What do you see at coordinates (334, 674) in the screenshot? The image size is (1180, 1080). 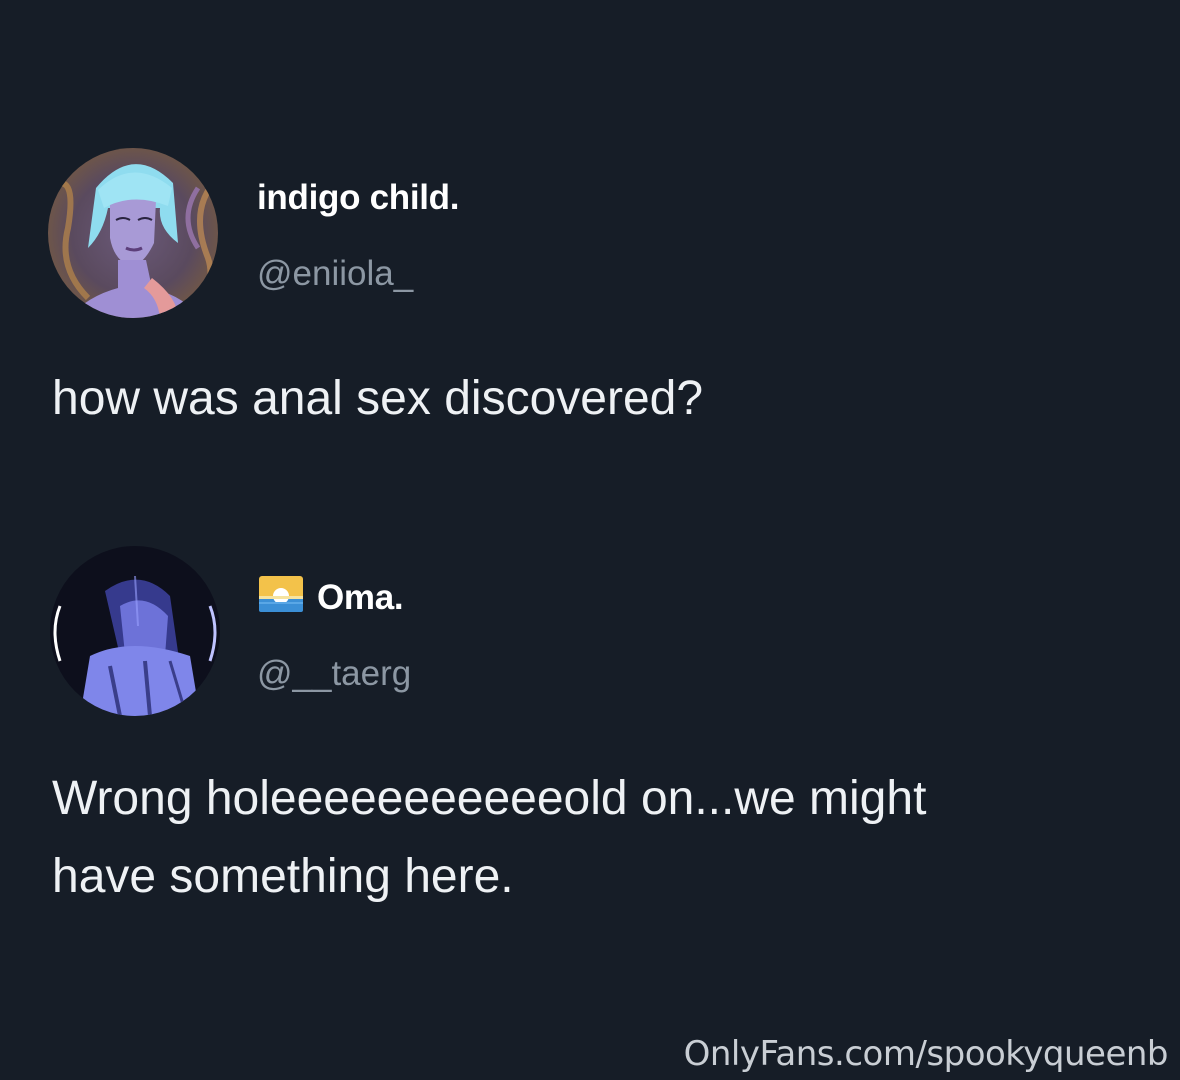 I see `handle: @__taerg` at bounding box center [334, 674].